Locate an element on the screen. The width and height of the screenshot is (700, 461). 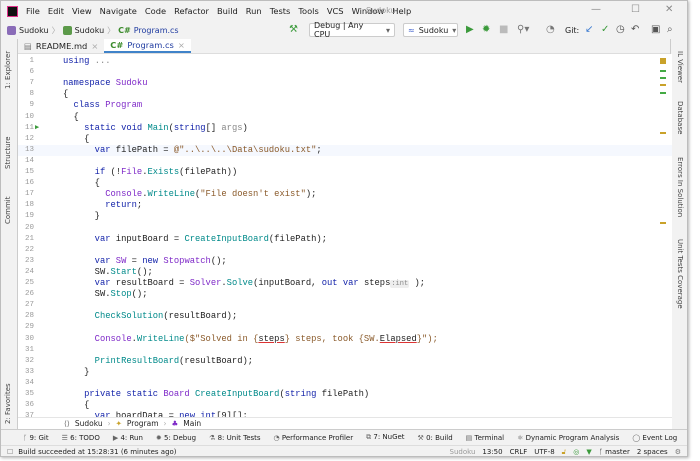
menu-navigate: Navigate is located at coordinates (118, 11).